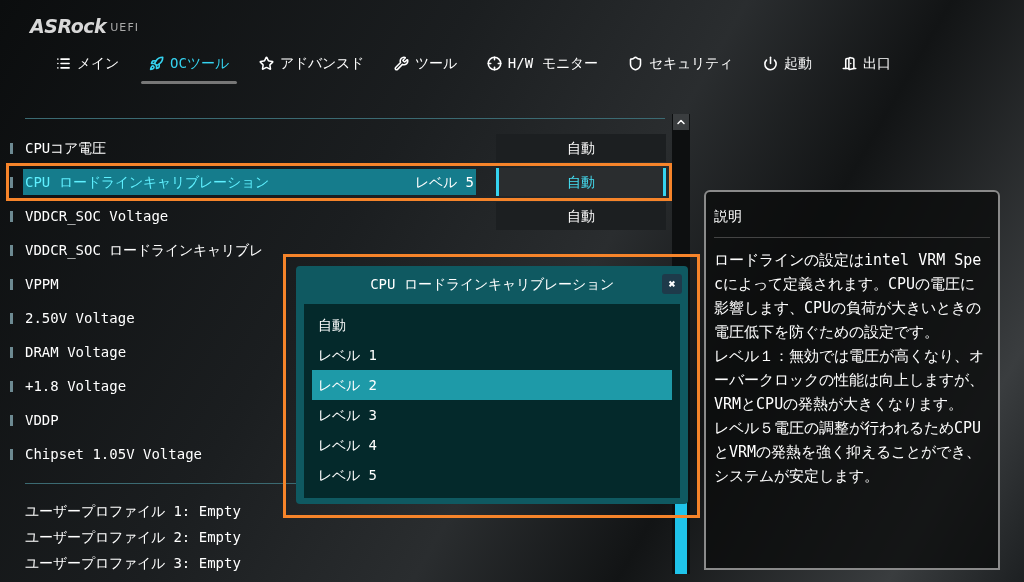 This screenshot has width=1024, height=582. I want to click on description-text: レベル１：無効では電圧が高くなり、オーバークロックの性能は向上しますが、VRMとCPUの発熱が大きくなります。, so click(849, 380).